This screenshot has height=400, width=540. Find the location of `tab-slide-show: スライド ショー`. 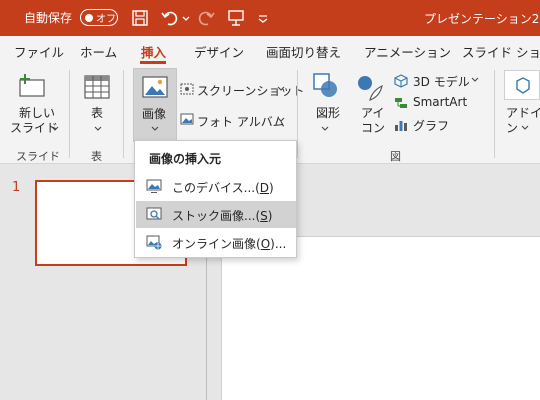

tab-slide-show: スライド ショー is located at coordinates (501, 51).